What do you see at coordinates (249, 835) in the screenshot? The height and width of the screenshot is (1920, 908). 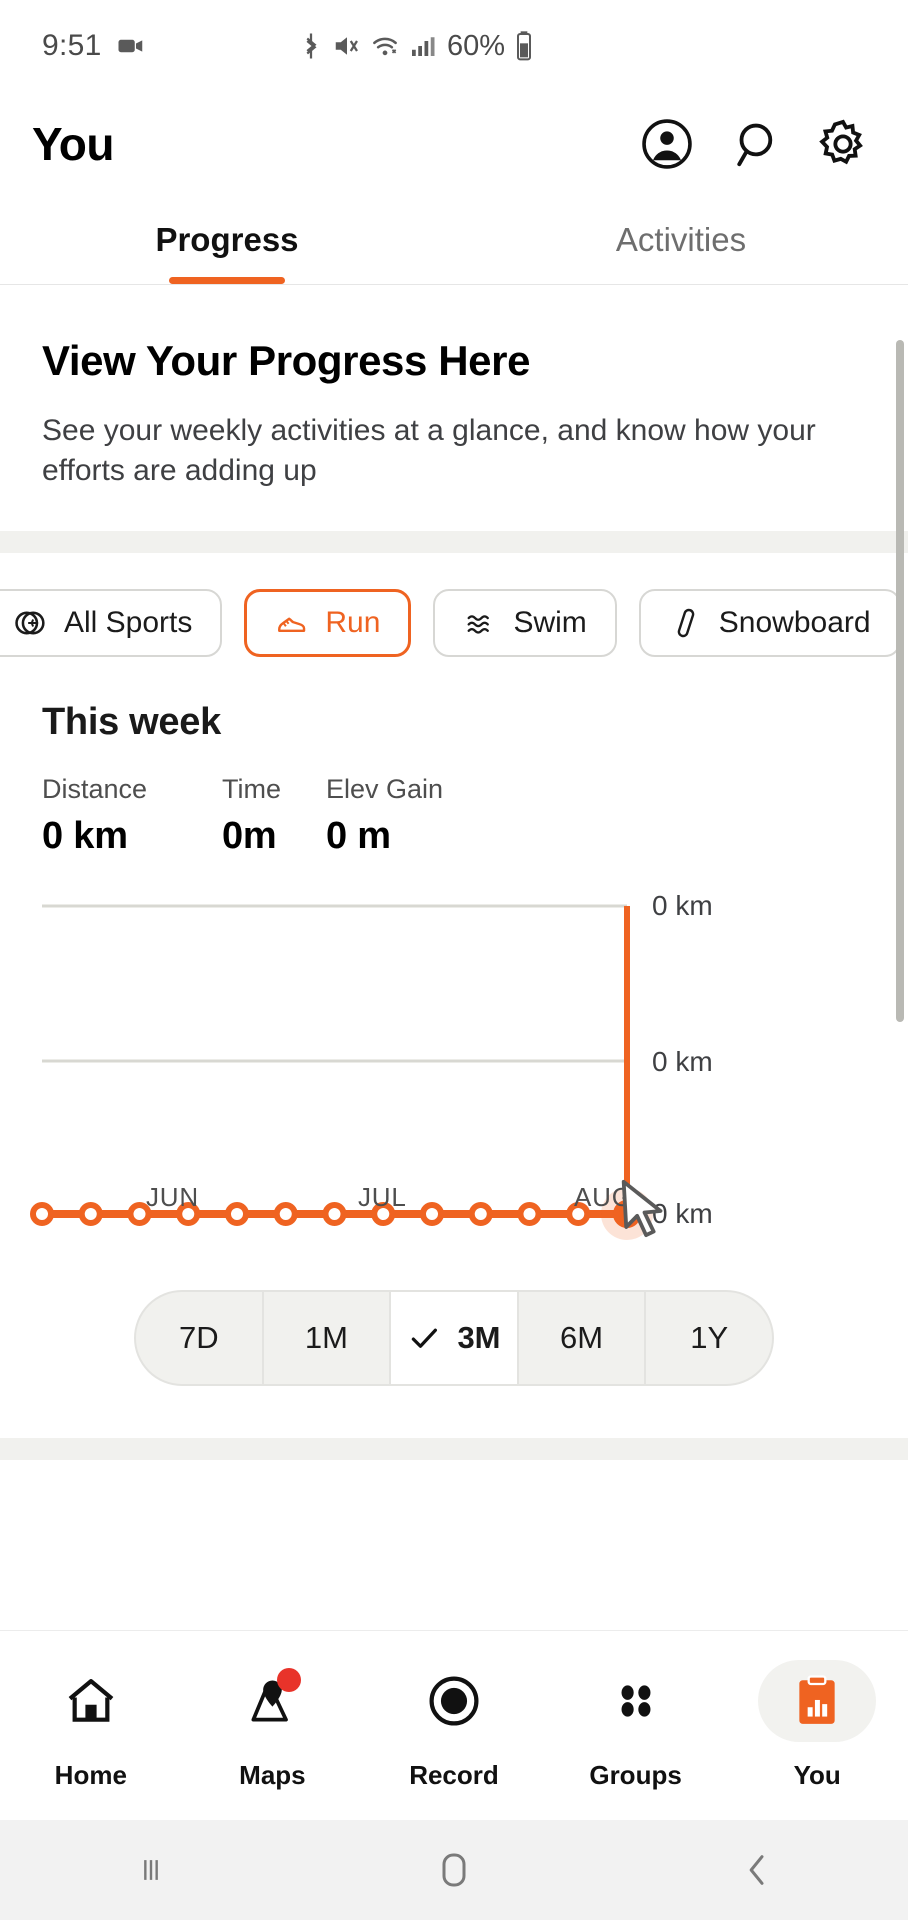 I see `stat-time-value: 0m` at bounding box center [249, 835].